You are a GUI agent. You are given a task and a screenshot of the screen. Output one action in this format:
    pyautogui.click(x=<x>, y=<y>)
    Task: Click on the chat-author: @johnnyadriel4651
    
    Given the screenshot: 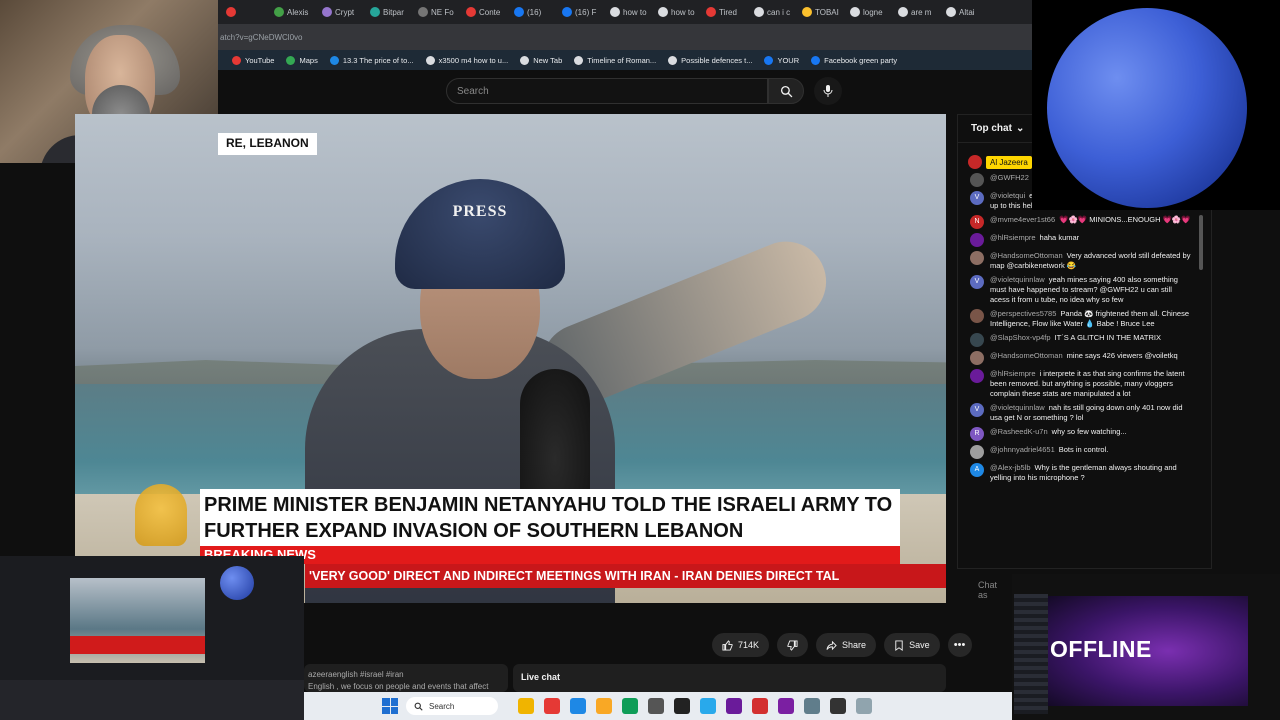 What is the action you would take?
    pyautogui.click(x=1022, y=449)
    